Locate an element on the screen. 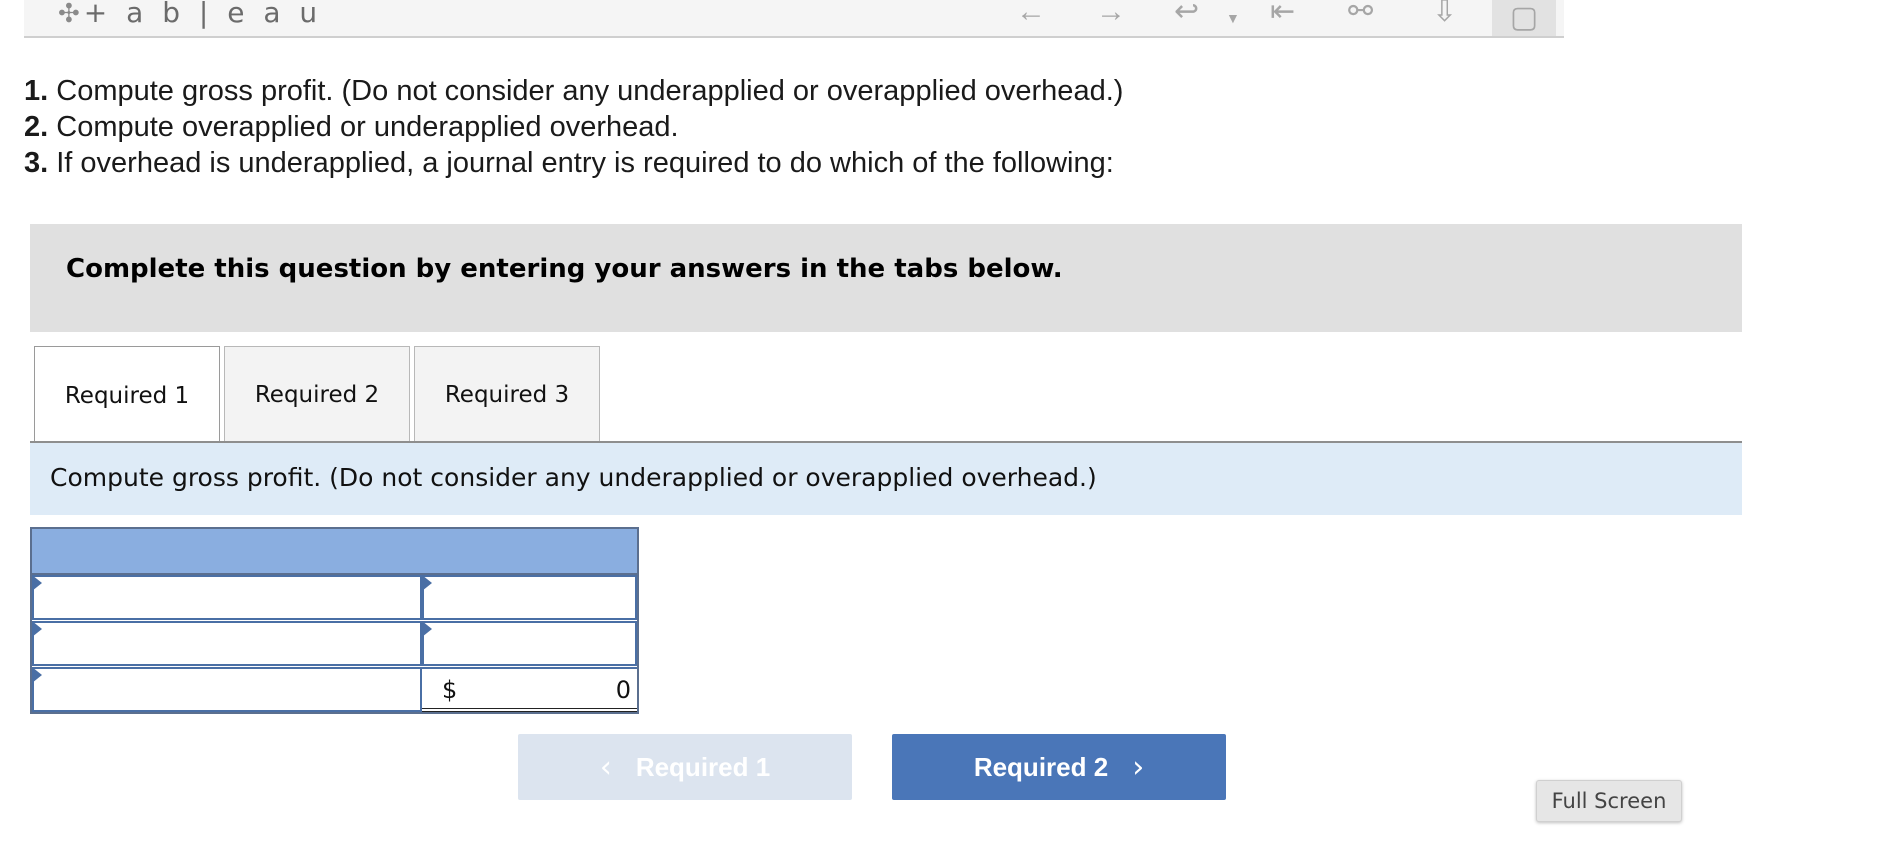 The height and width of the screenshot is (846, 1878). prev-tab-button: ‹ Required 1 is located at coordinates (685, 767).